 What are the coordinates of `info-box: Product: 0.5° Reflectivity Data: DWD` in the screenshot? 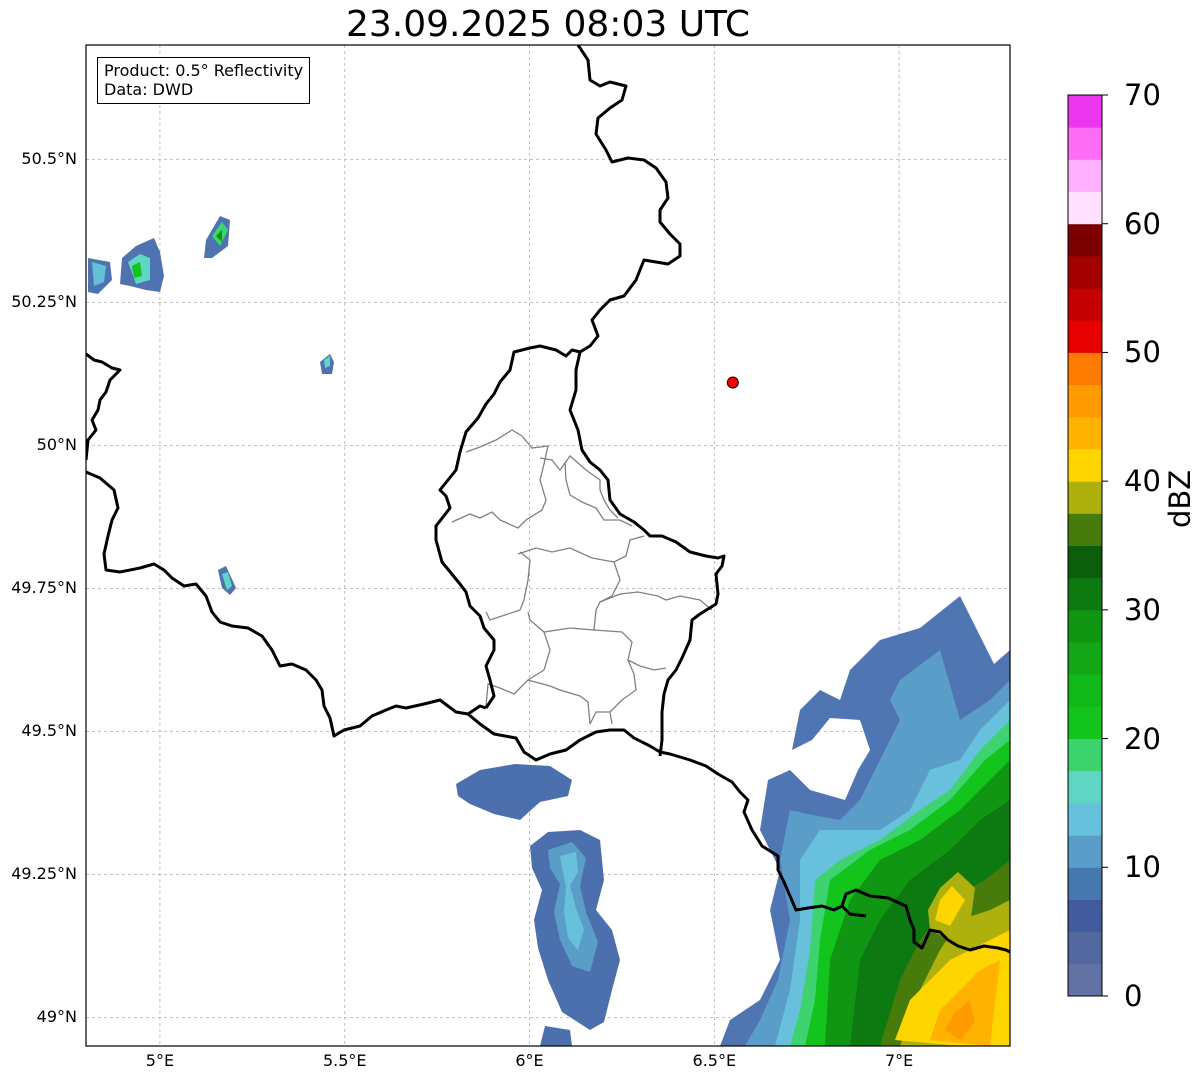 It's located at (204, 80).